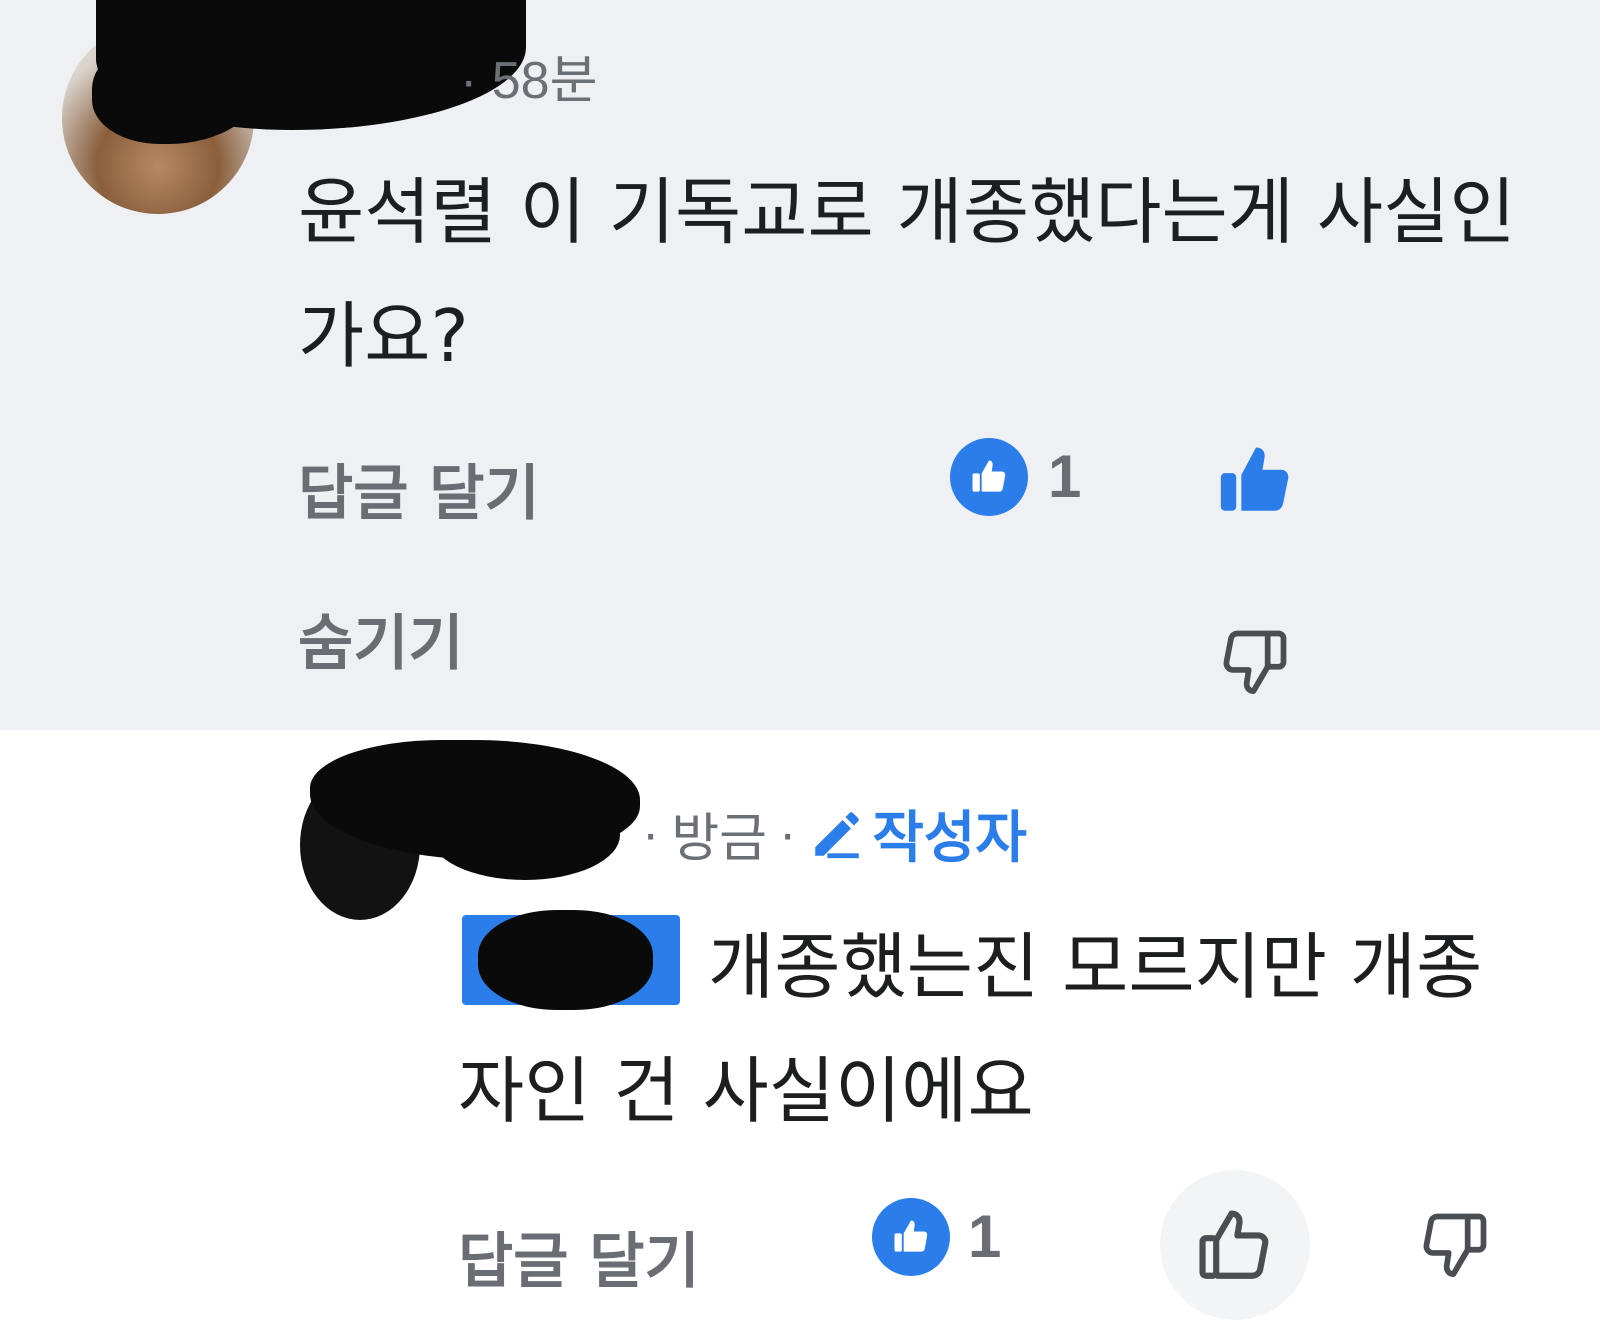 The image size is (1600, 1338). I want to click on pencil-icon, so click(837, 834).